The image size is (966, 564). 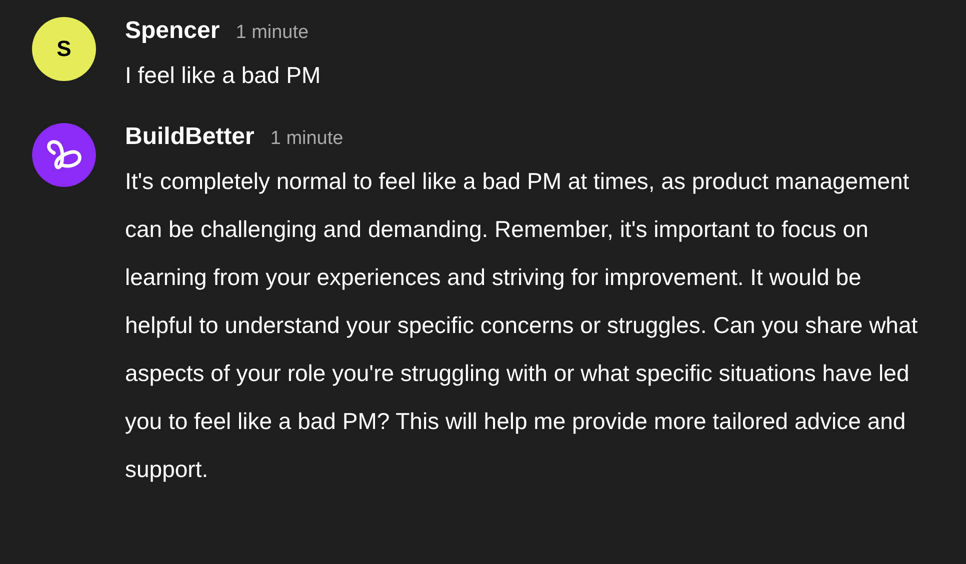 I want to click on author-name: BuildBetter, so click(x=189, y=137).